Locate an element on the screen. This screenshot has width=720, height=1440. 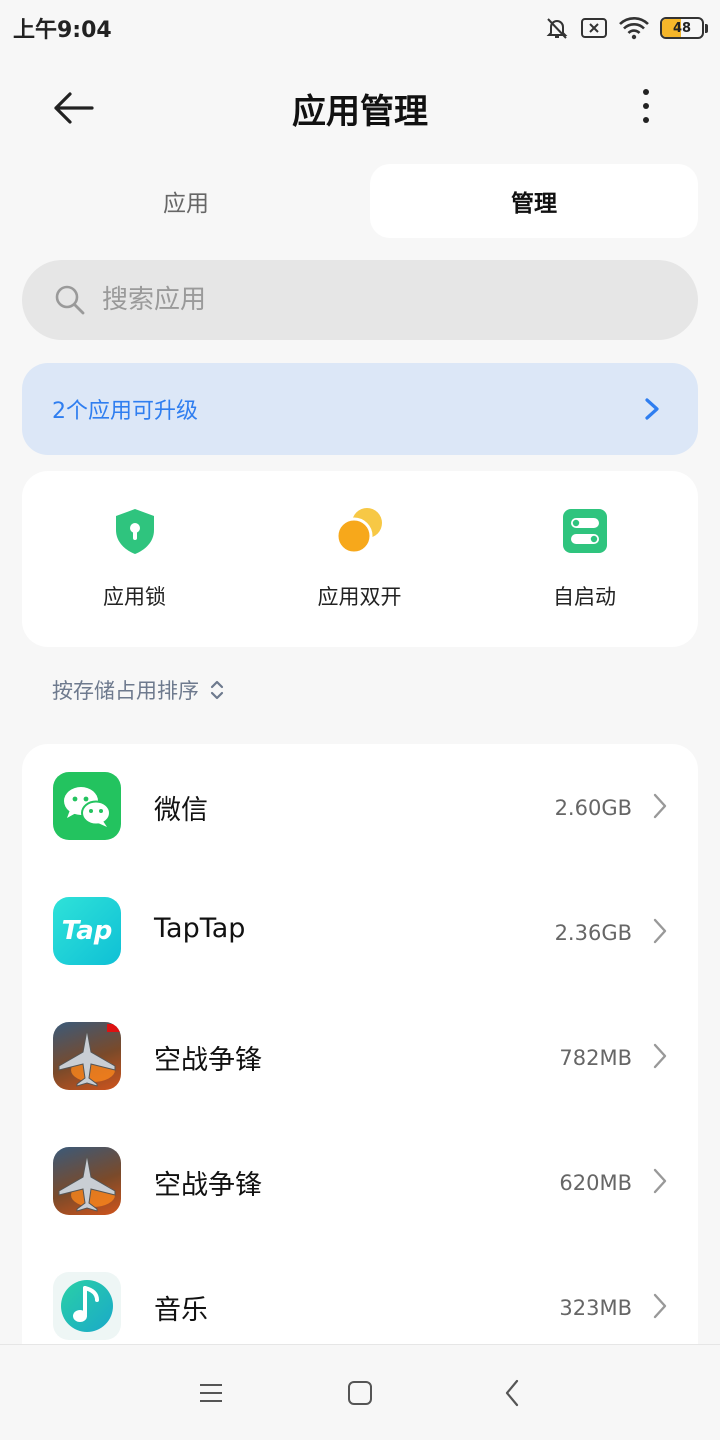
status-bar: 上午9:04 48 is located at coordinates (360, 28).